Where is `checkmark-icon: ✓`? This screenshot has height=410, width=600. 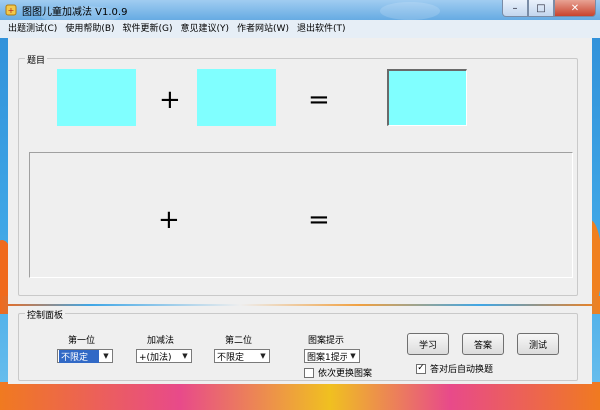 checkmark-icon: ✓ is located at coordinates (421, 368).